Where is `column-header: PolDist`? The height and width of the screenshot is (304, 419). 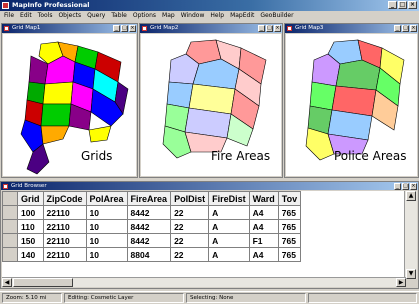 column-header: PolDist is located at coordinates (190, 198).